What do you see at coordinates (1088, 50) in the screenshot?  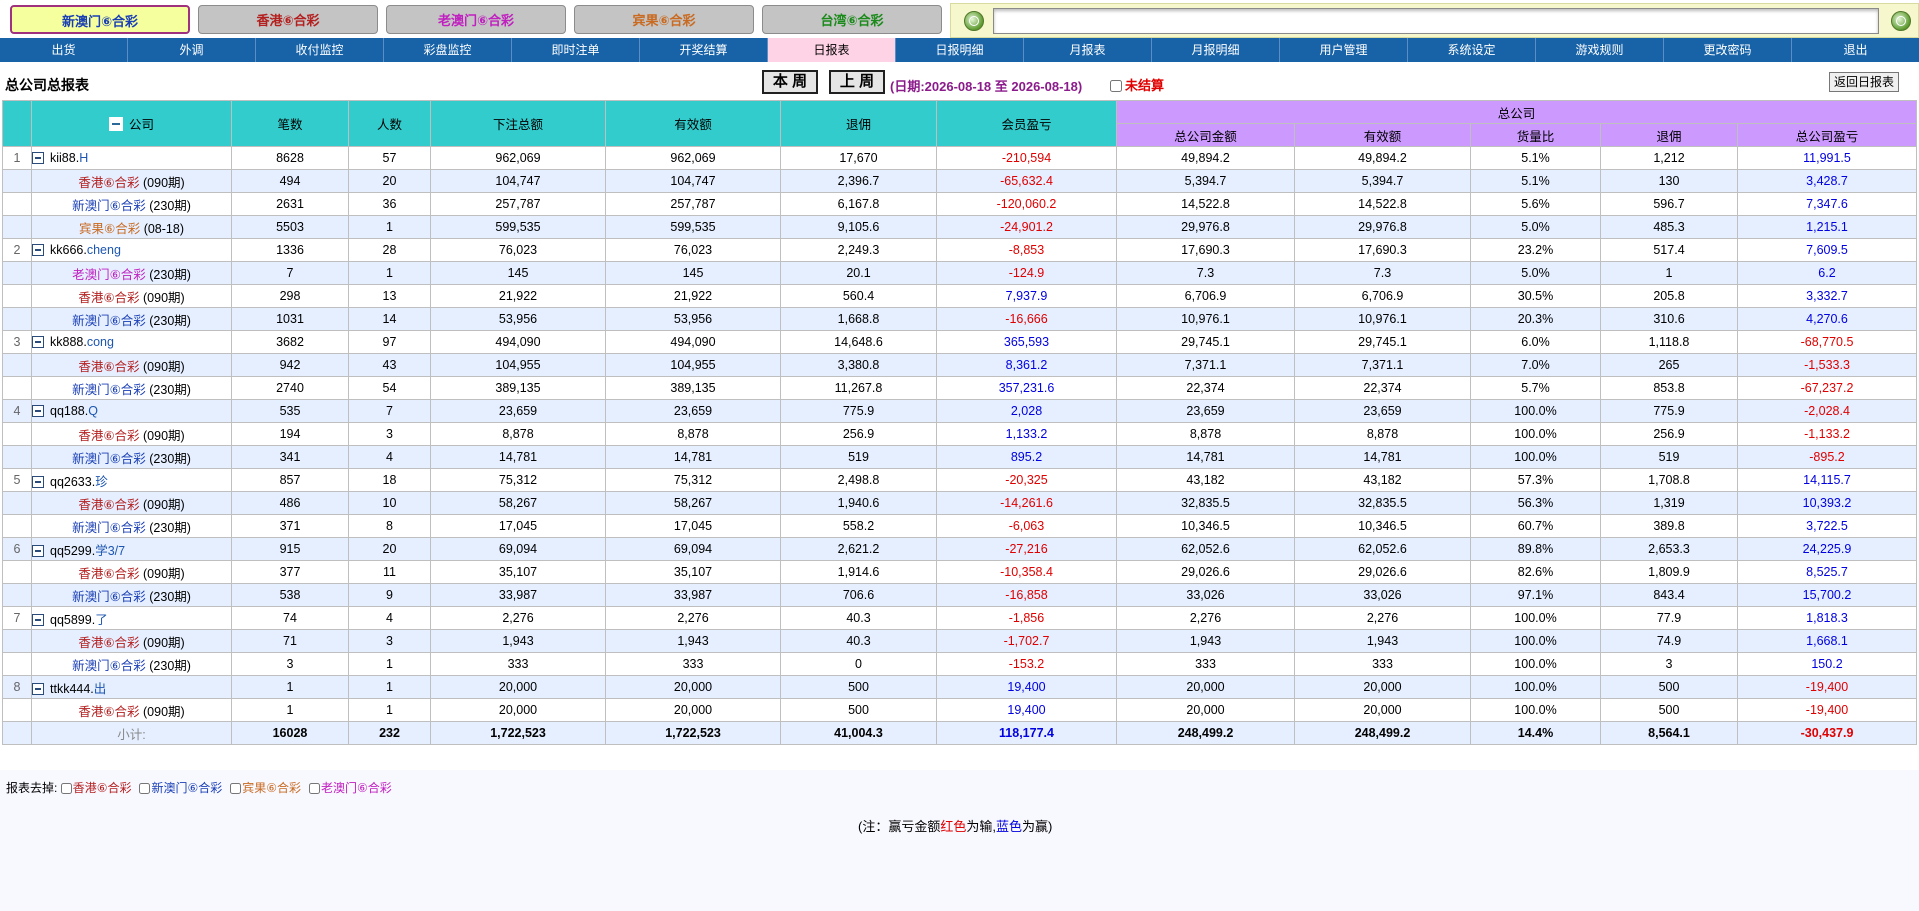 I see `nav-item-8: 月报表` at bounding box center [1088, 50].